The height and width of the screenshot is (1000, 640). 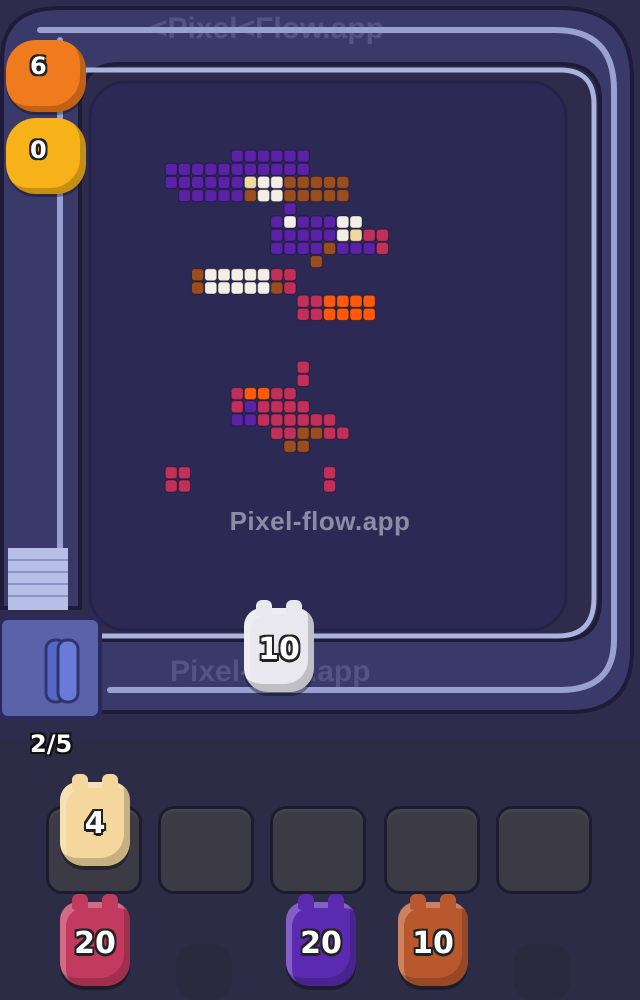 I want to click on rail-watermark-top: <Pixel<Flow.app, so click(x=267, y=28).